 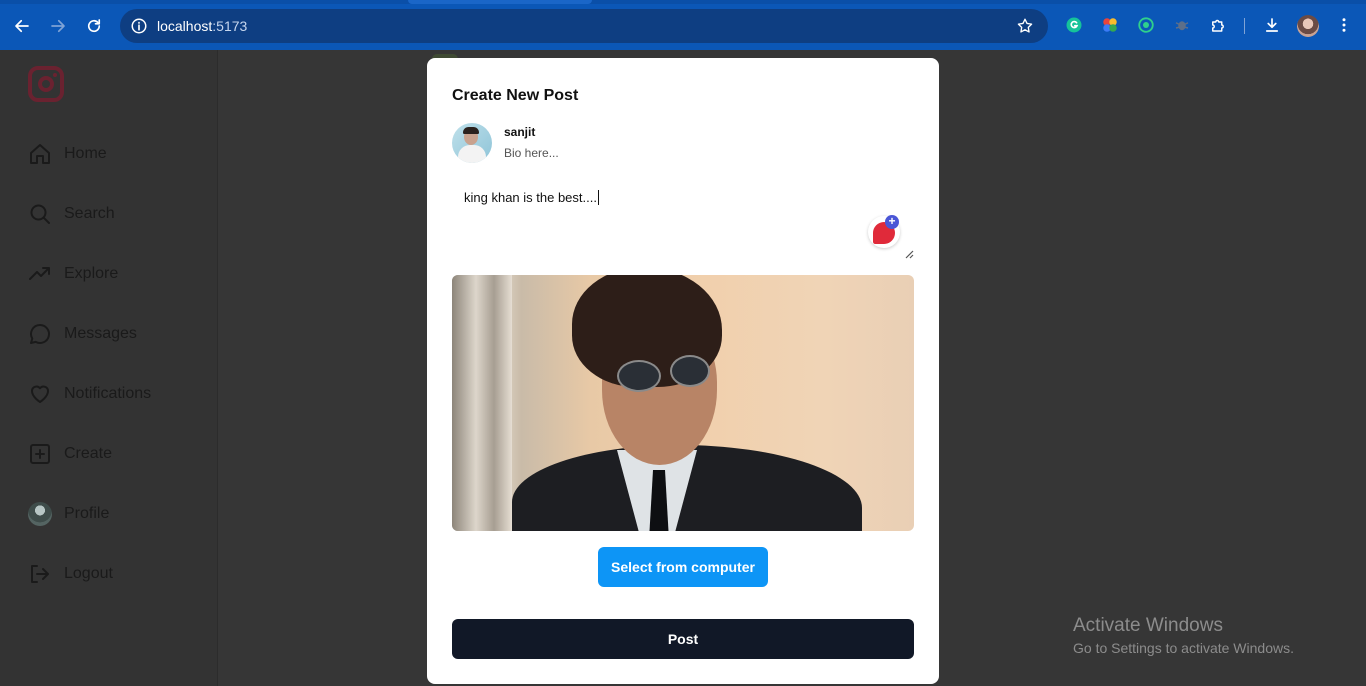 I want to click on active-tab, so click(x=500, y=2).